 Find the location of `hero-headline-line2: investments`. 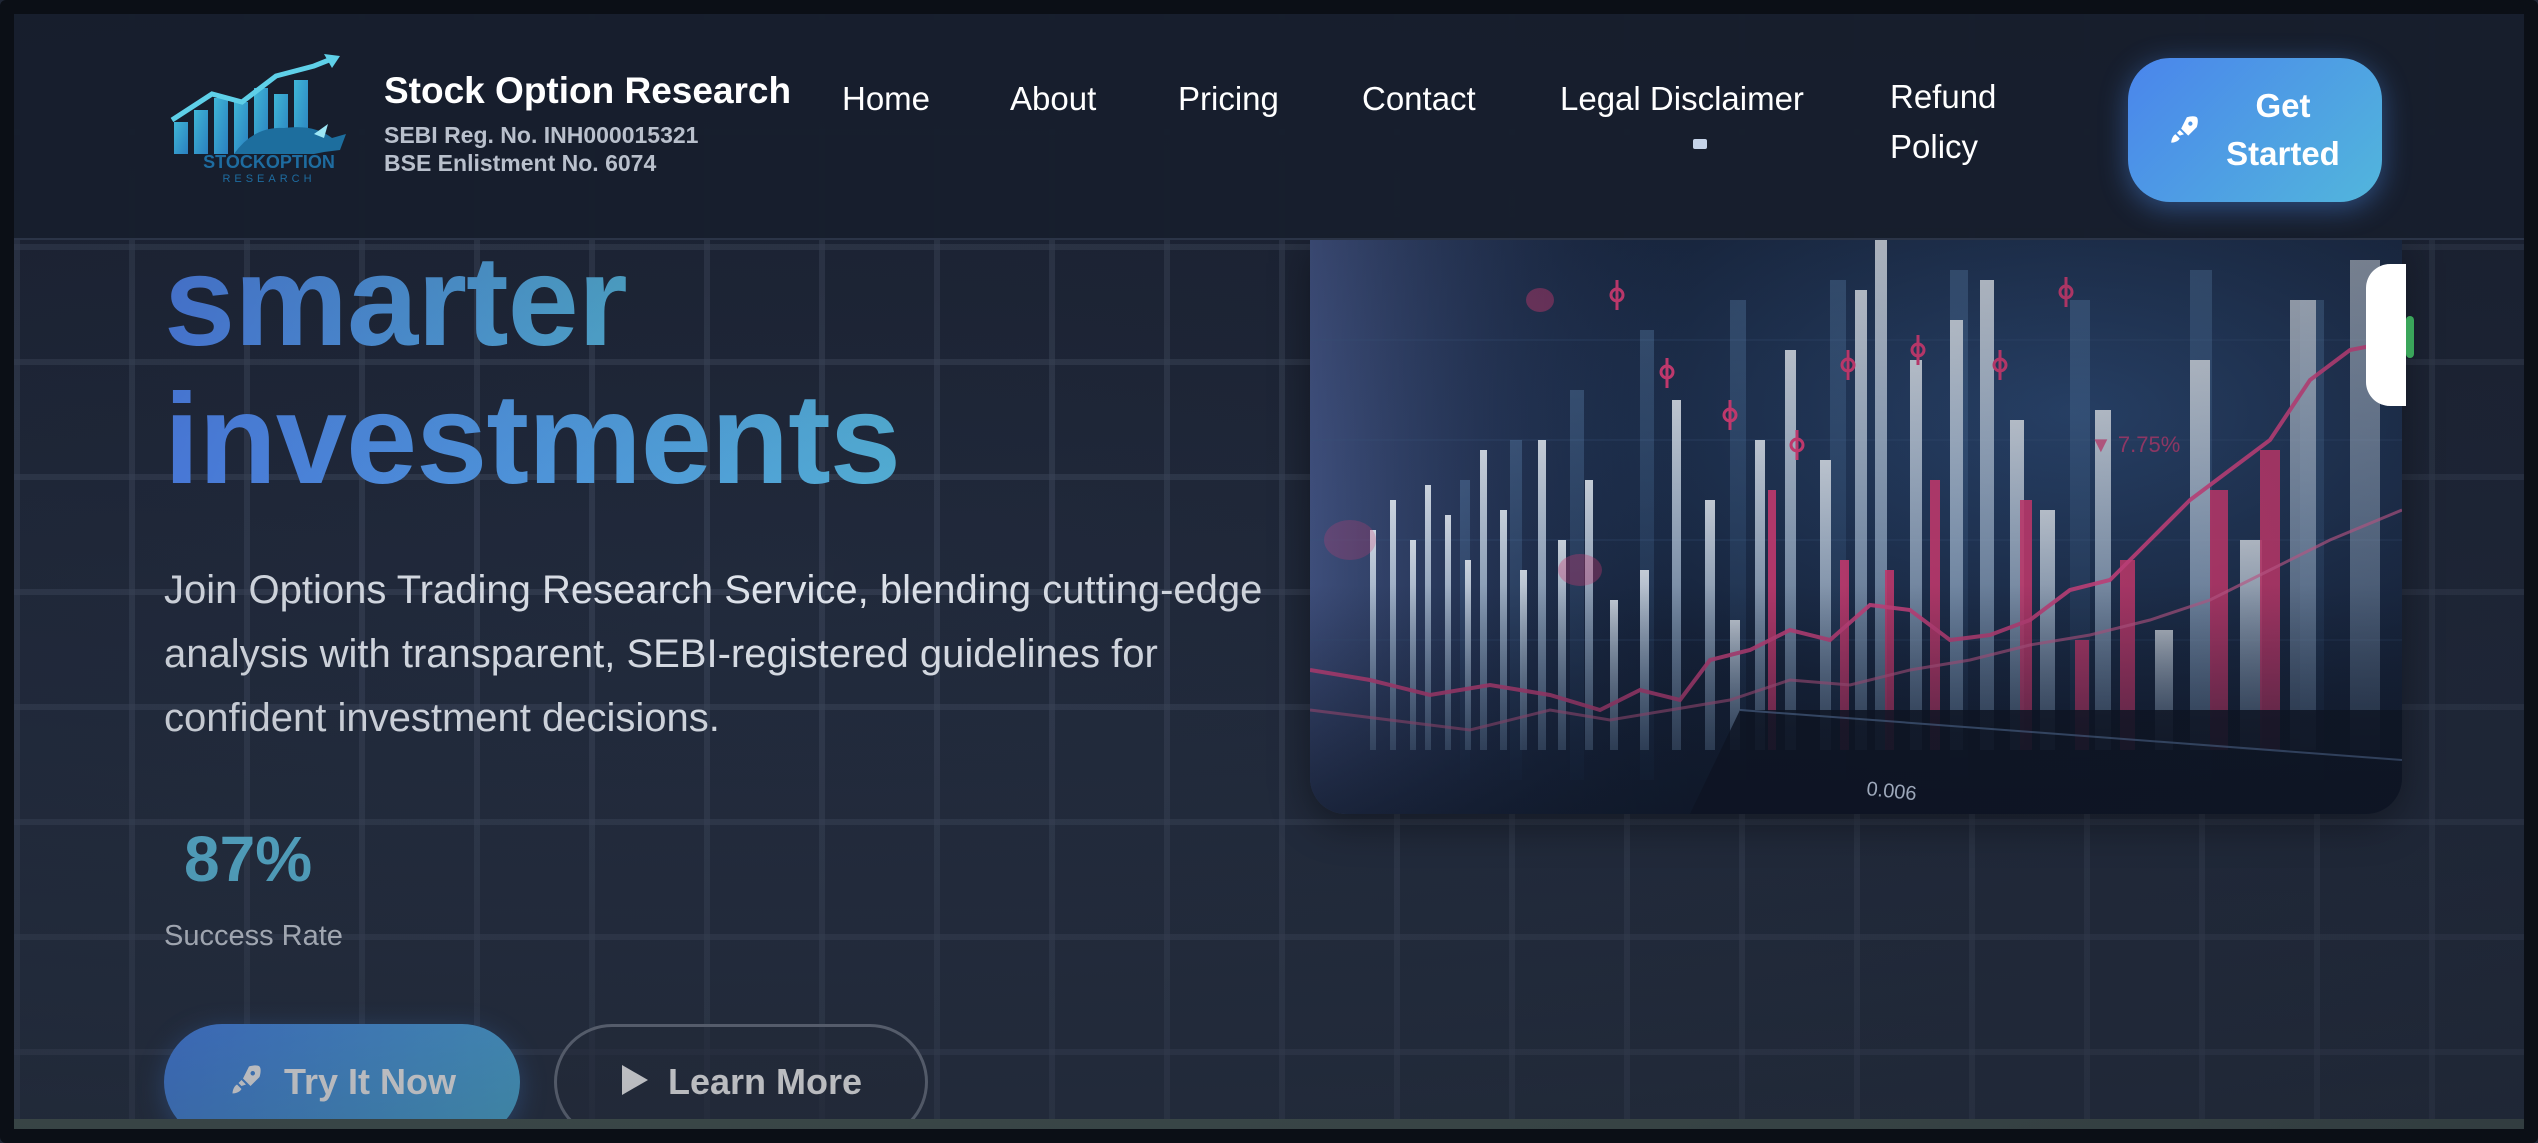

hero-headline-line2: investments is located at coordinates (532, 439).